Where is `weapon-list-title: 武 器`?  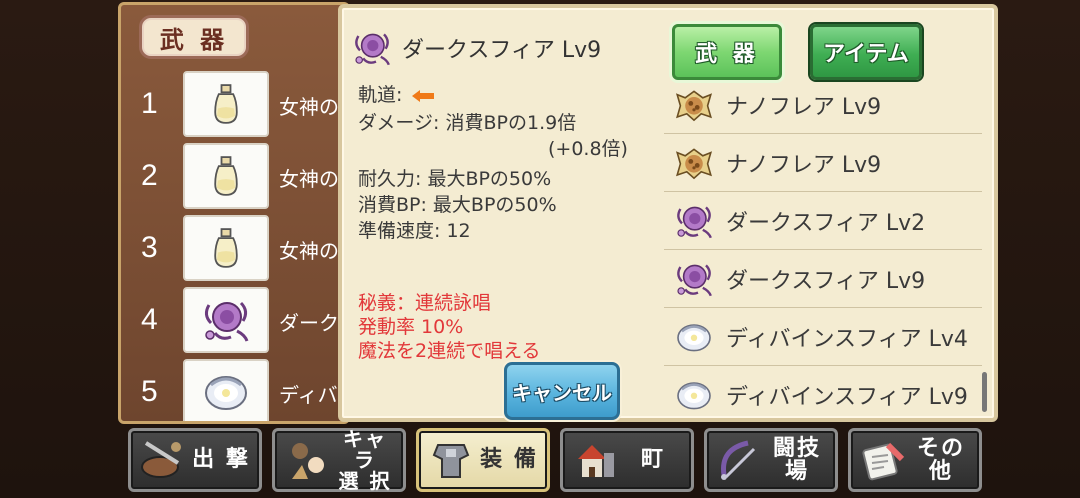 weapon-list-title: 武 器 is located at coordinates (194, 37).